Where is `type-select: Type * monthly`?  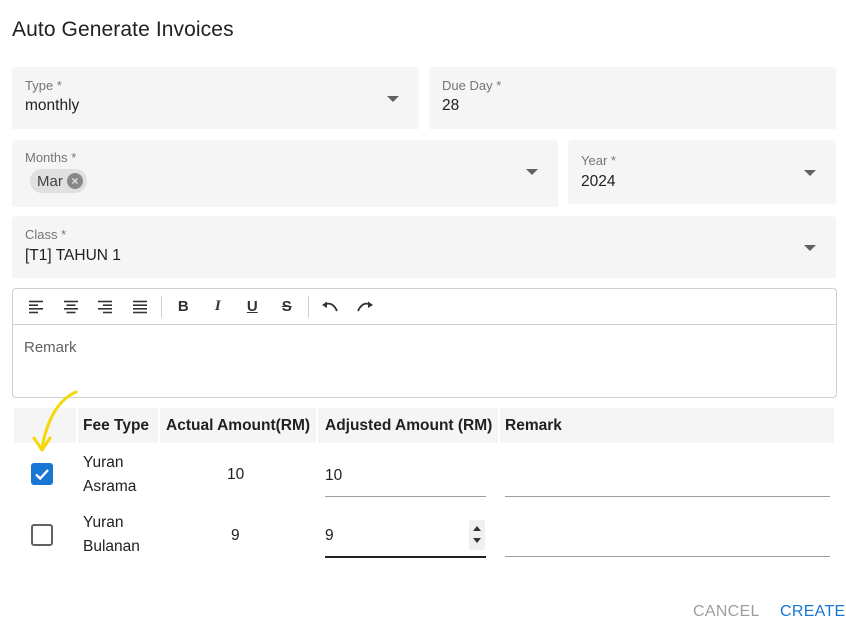 type-select: Type * monthly is located at coordinates (215, 98).